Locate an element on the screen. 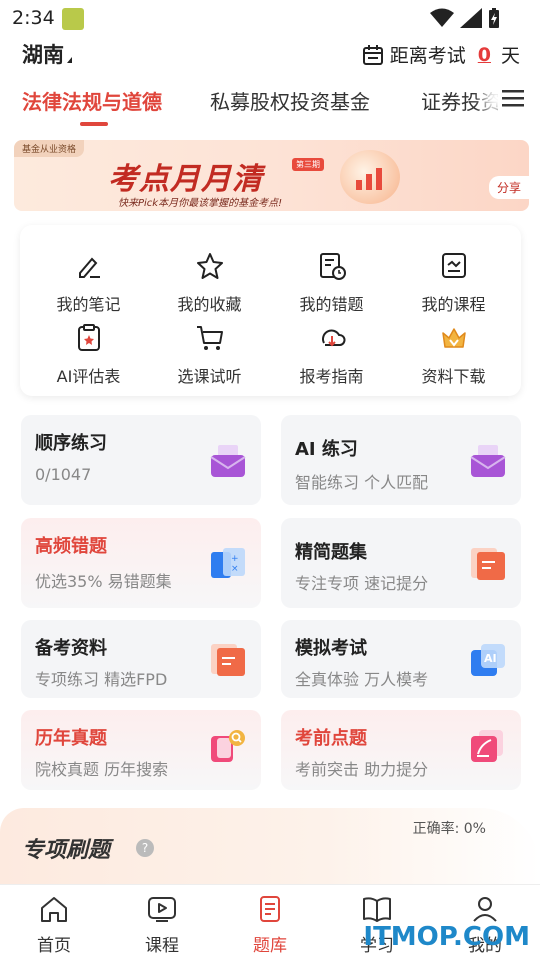  calculator-icon: +× is located at coordinates (228, 563).